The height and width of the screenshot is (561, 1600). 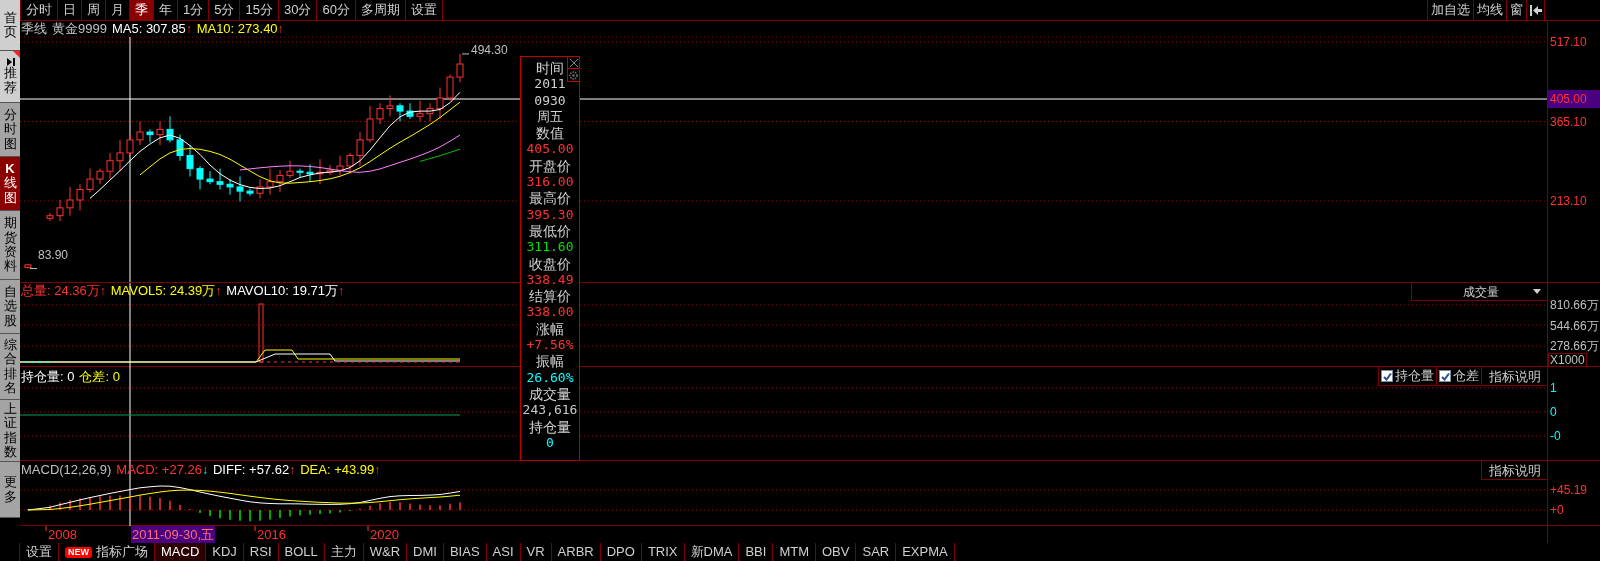 What do you see at coordinates (180, 552) in the screenshot?
I see `indicator-tab: MACD` at bounding box center [180, 552].